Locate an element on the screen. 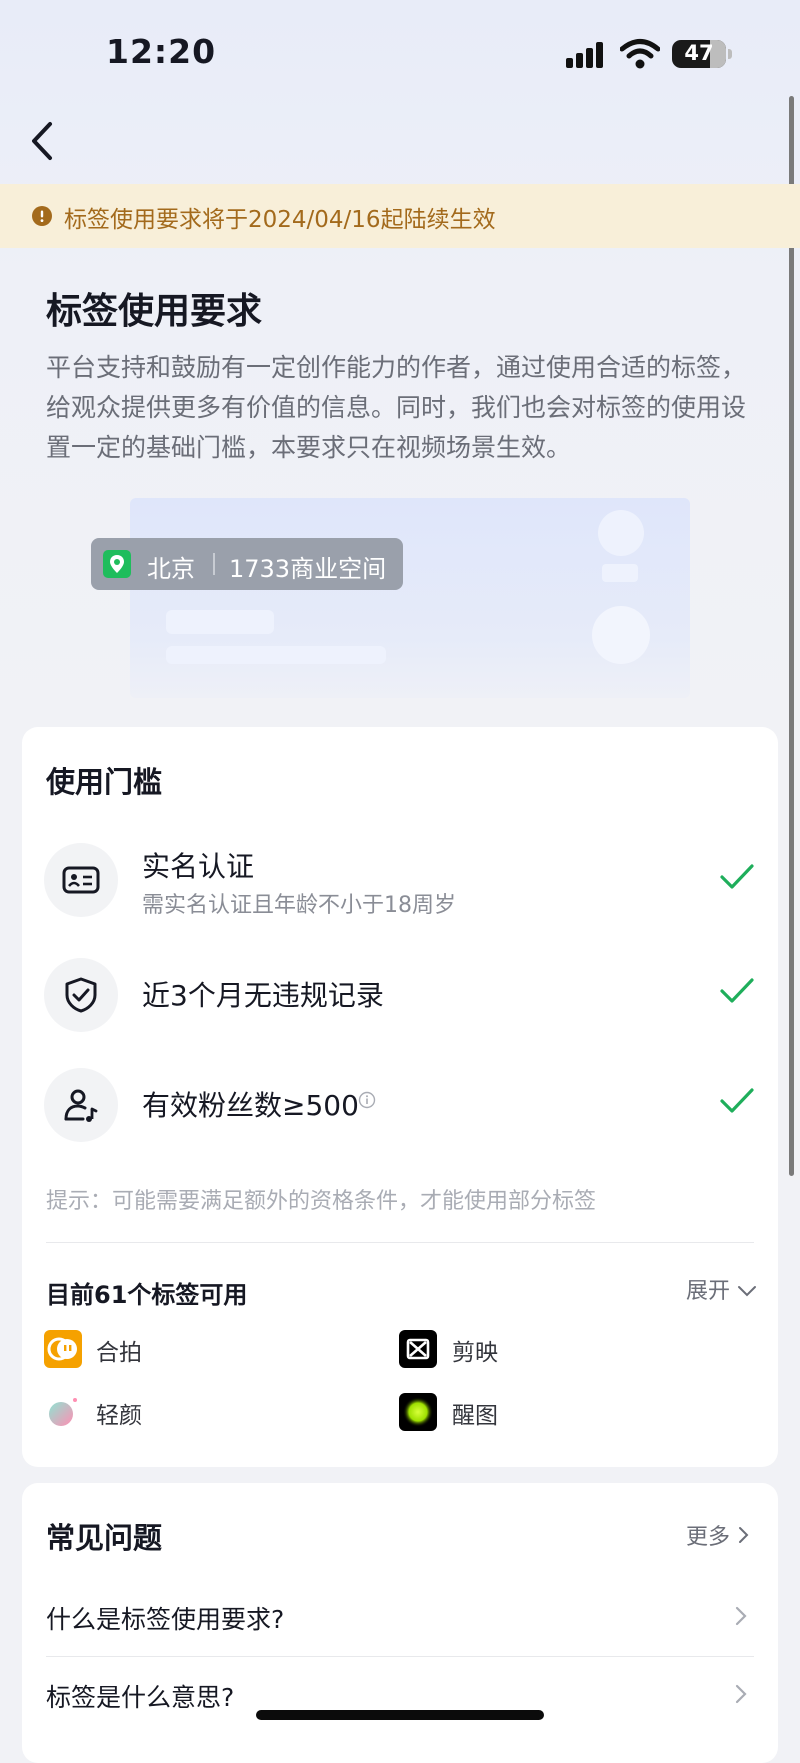 This screenshot has width=800, height=1763. faq-title: 常见问题 is located at coordinates (104, 1538).